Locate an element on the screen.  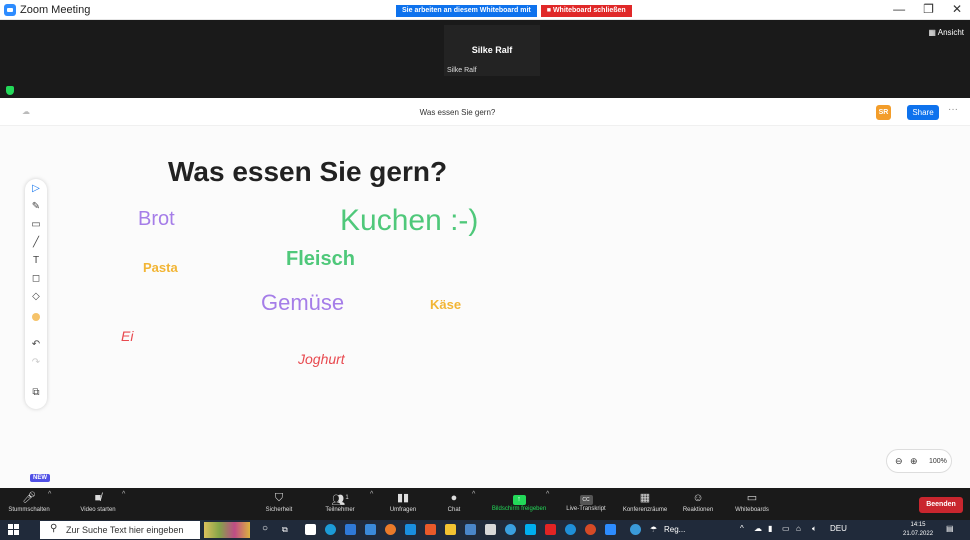
store-icon is located at coordinates (370, 529).